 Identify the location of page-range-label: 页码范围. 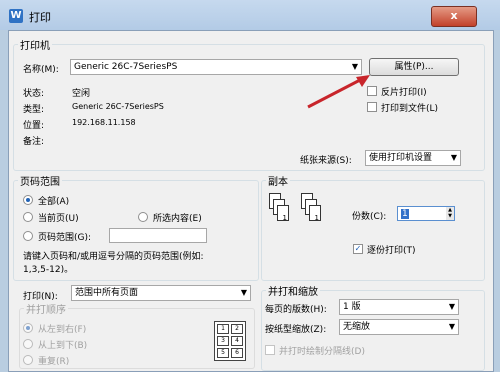
(40, 182).